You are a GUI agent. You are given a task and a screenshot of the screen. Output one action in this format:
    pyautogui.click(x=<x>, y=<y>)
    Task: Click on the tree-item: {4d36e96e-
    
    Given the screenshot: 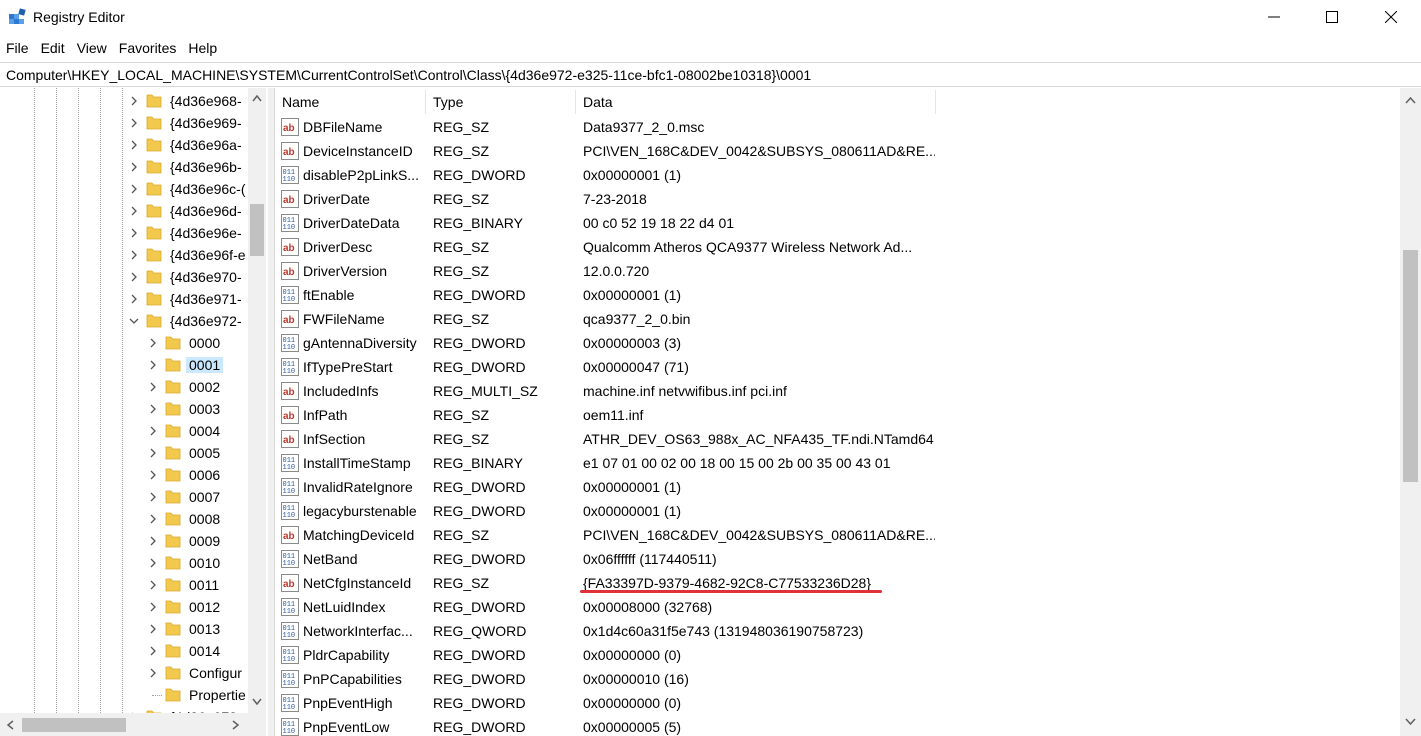 What is the action you would take?
    pyautogui.click(x=125, y=233)
    